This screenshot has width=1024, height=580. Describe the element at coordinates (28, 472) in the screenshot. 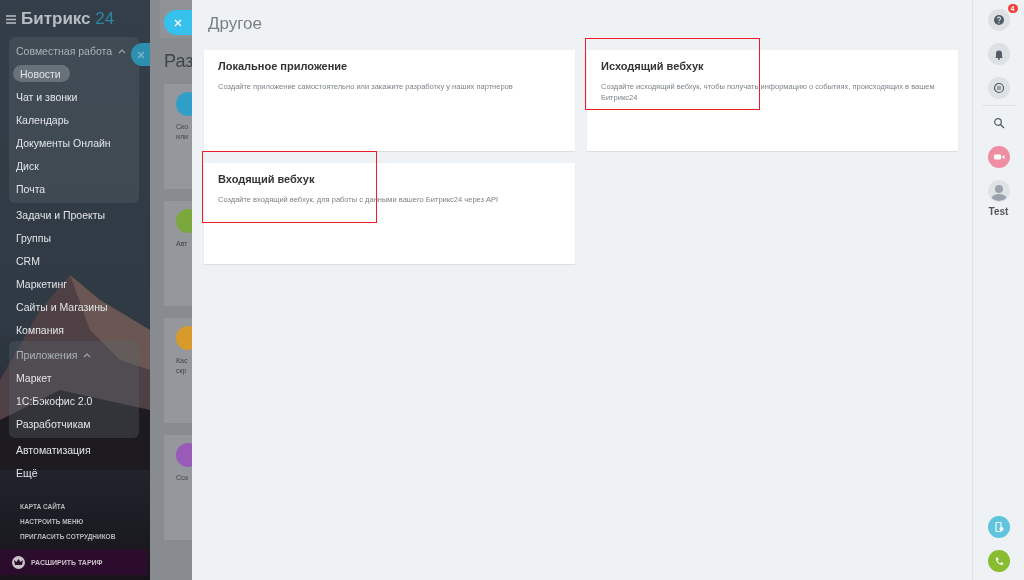

I see `menu-item: Ещё` at that location.